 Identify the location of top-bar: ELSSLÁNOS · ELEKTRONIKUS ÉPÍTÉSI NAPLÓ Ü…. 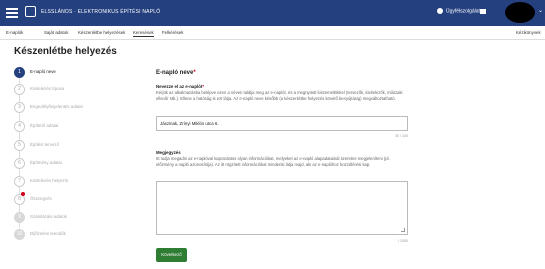
(272, 13).